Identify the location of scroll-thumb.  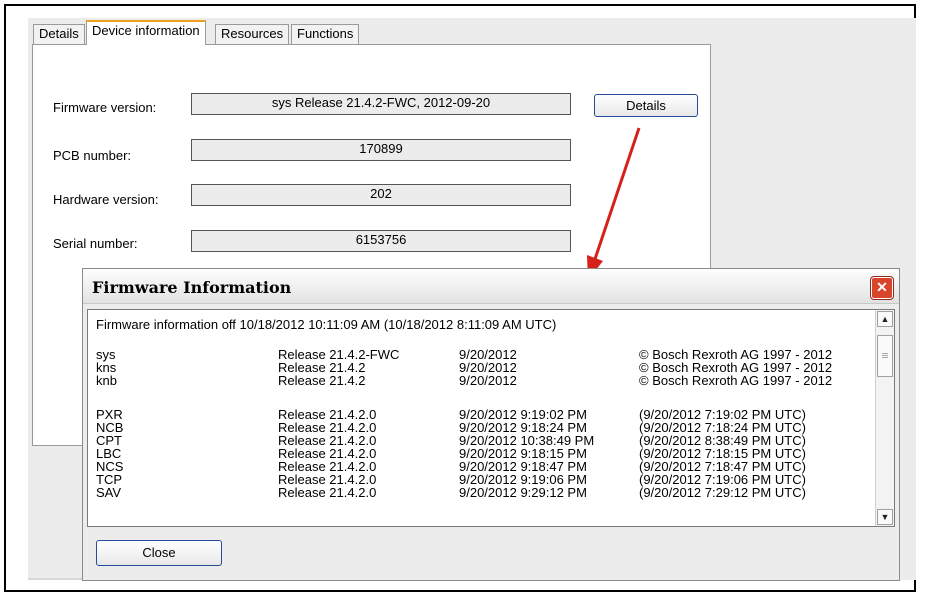
(885, 356).